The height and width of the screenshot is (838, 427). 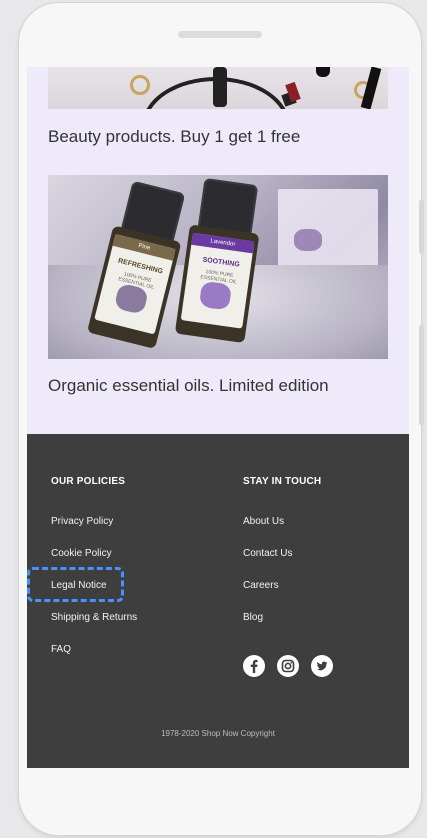 What do you see at coordinates (218, 733) in the screenshot?
I see `copyright-text: 1978-2020 Shop Now Copyright` at bounding box center [218, 733].